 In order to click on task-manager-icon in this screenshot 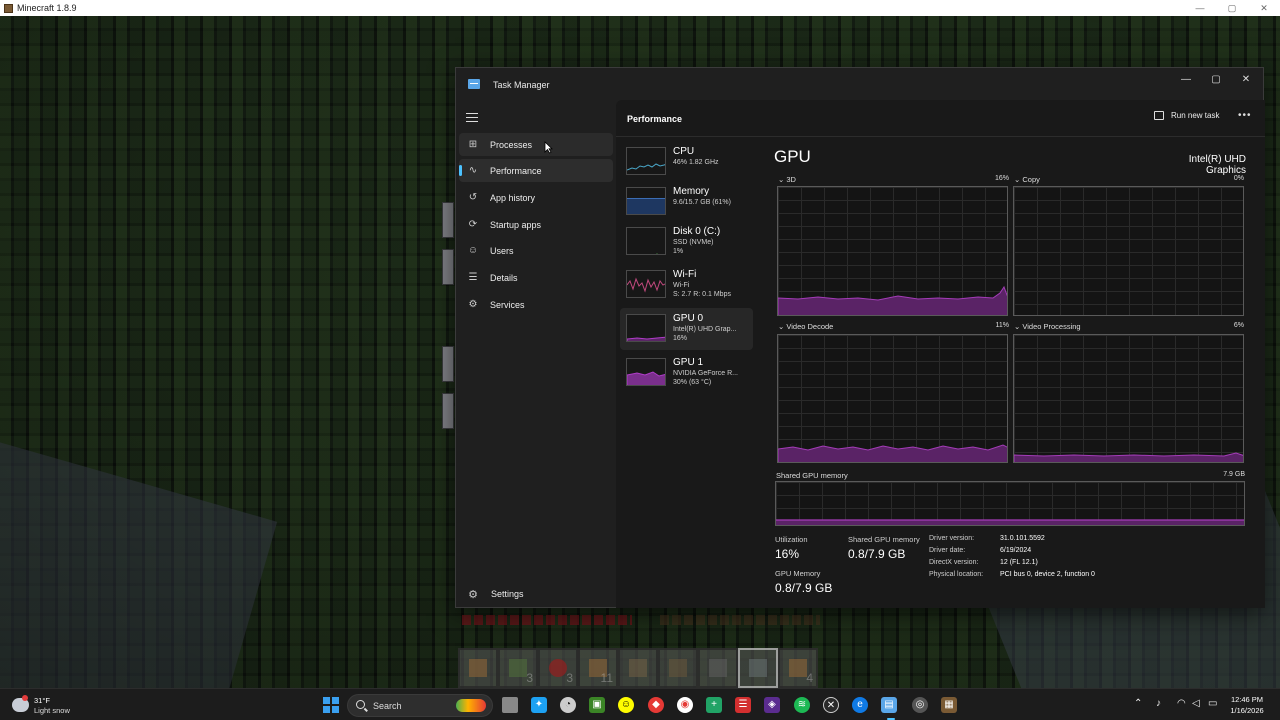, I will do `click(474, 84)`.